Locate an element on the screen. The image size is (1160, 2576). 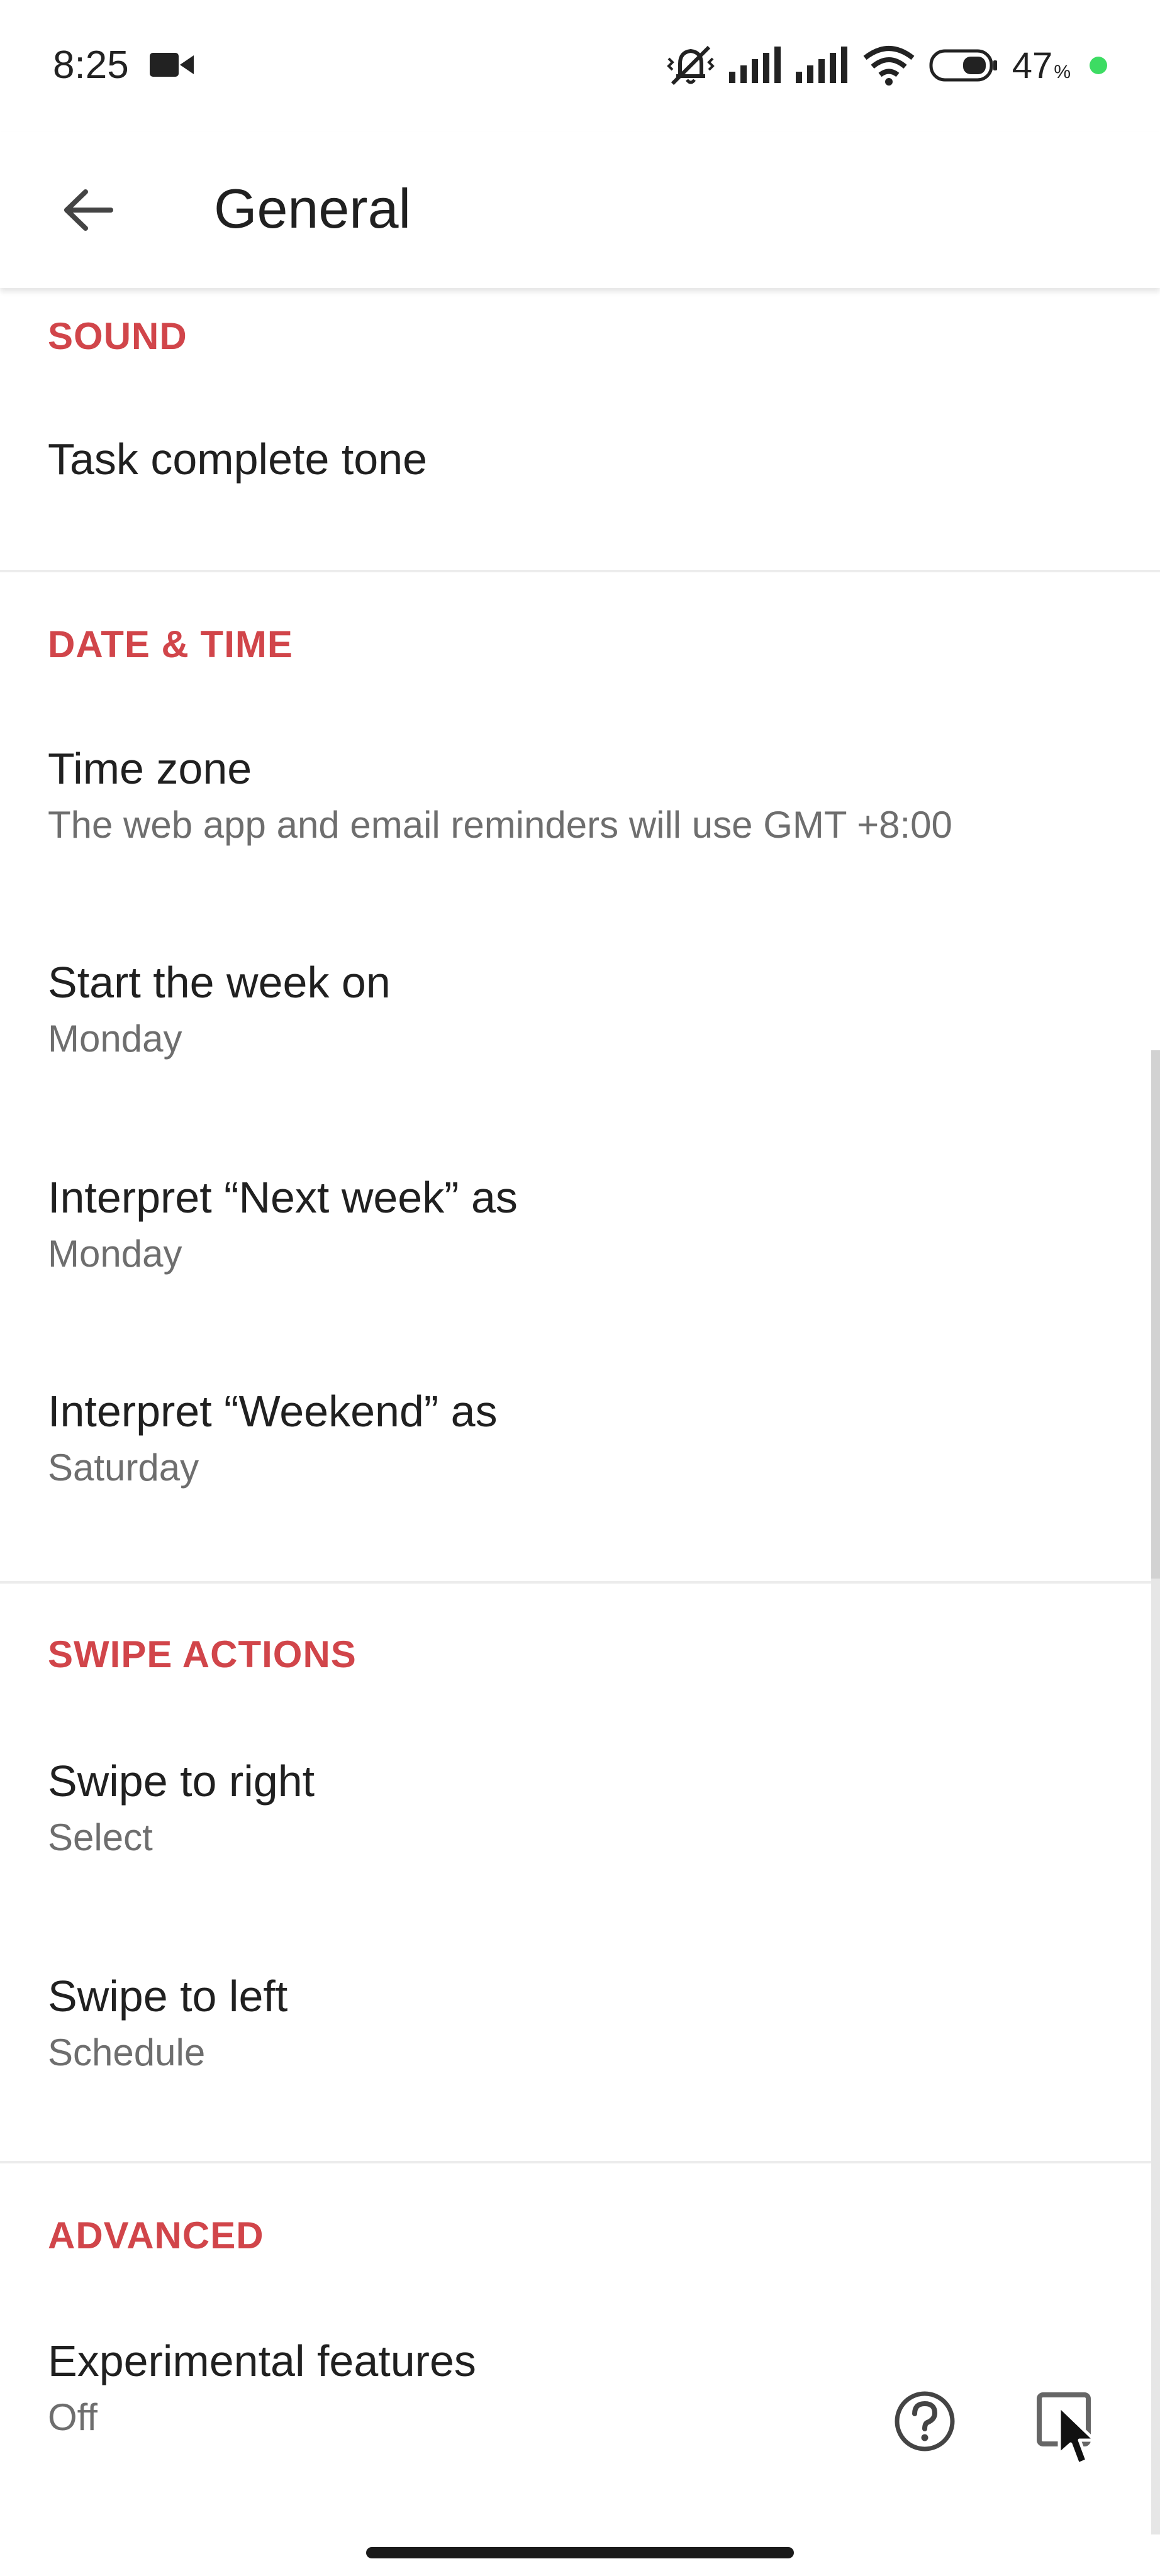
section-header-advanced: ADVANCED is located at coordinates (156, 2235).